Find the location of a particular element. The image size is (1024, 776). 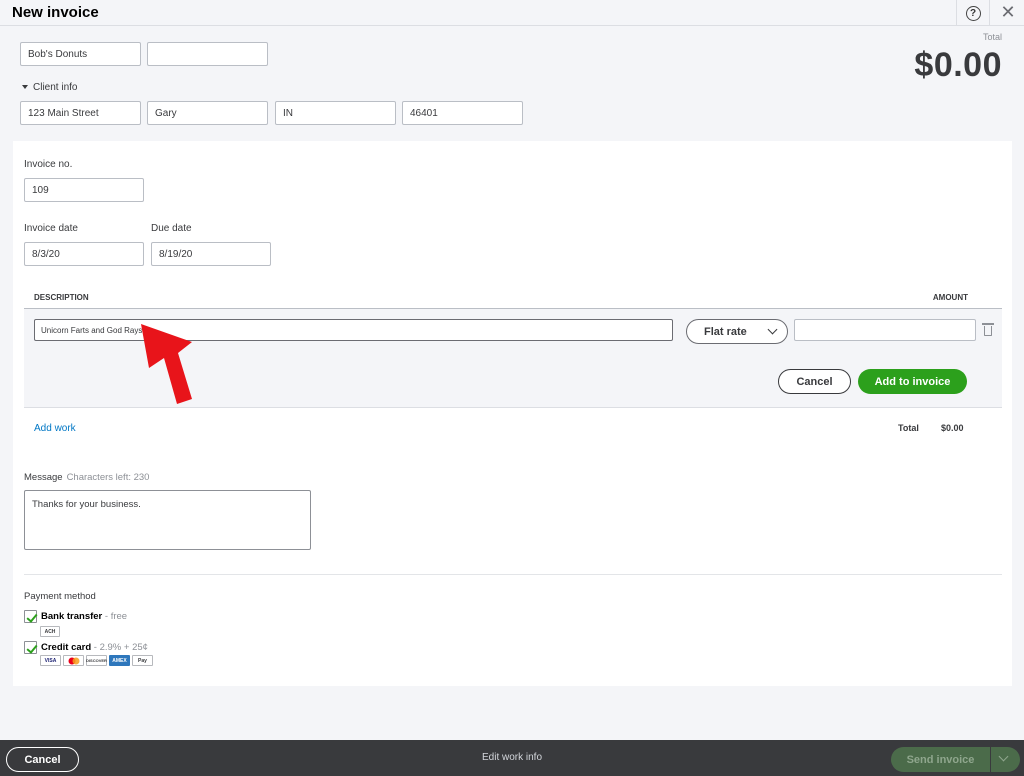

work-total-amount: $0.00 is located at coordinates (952, 428).